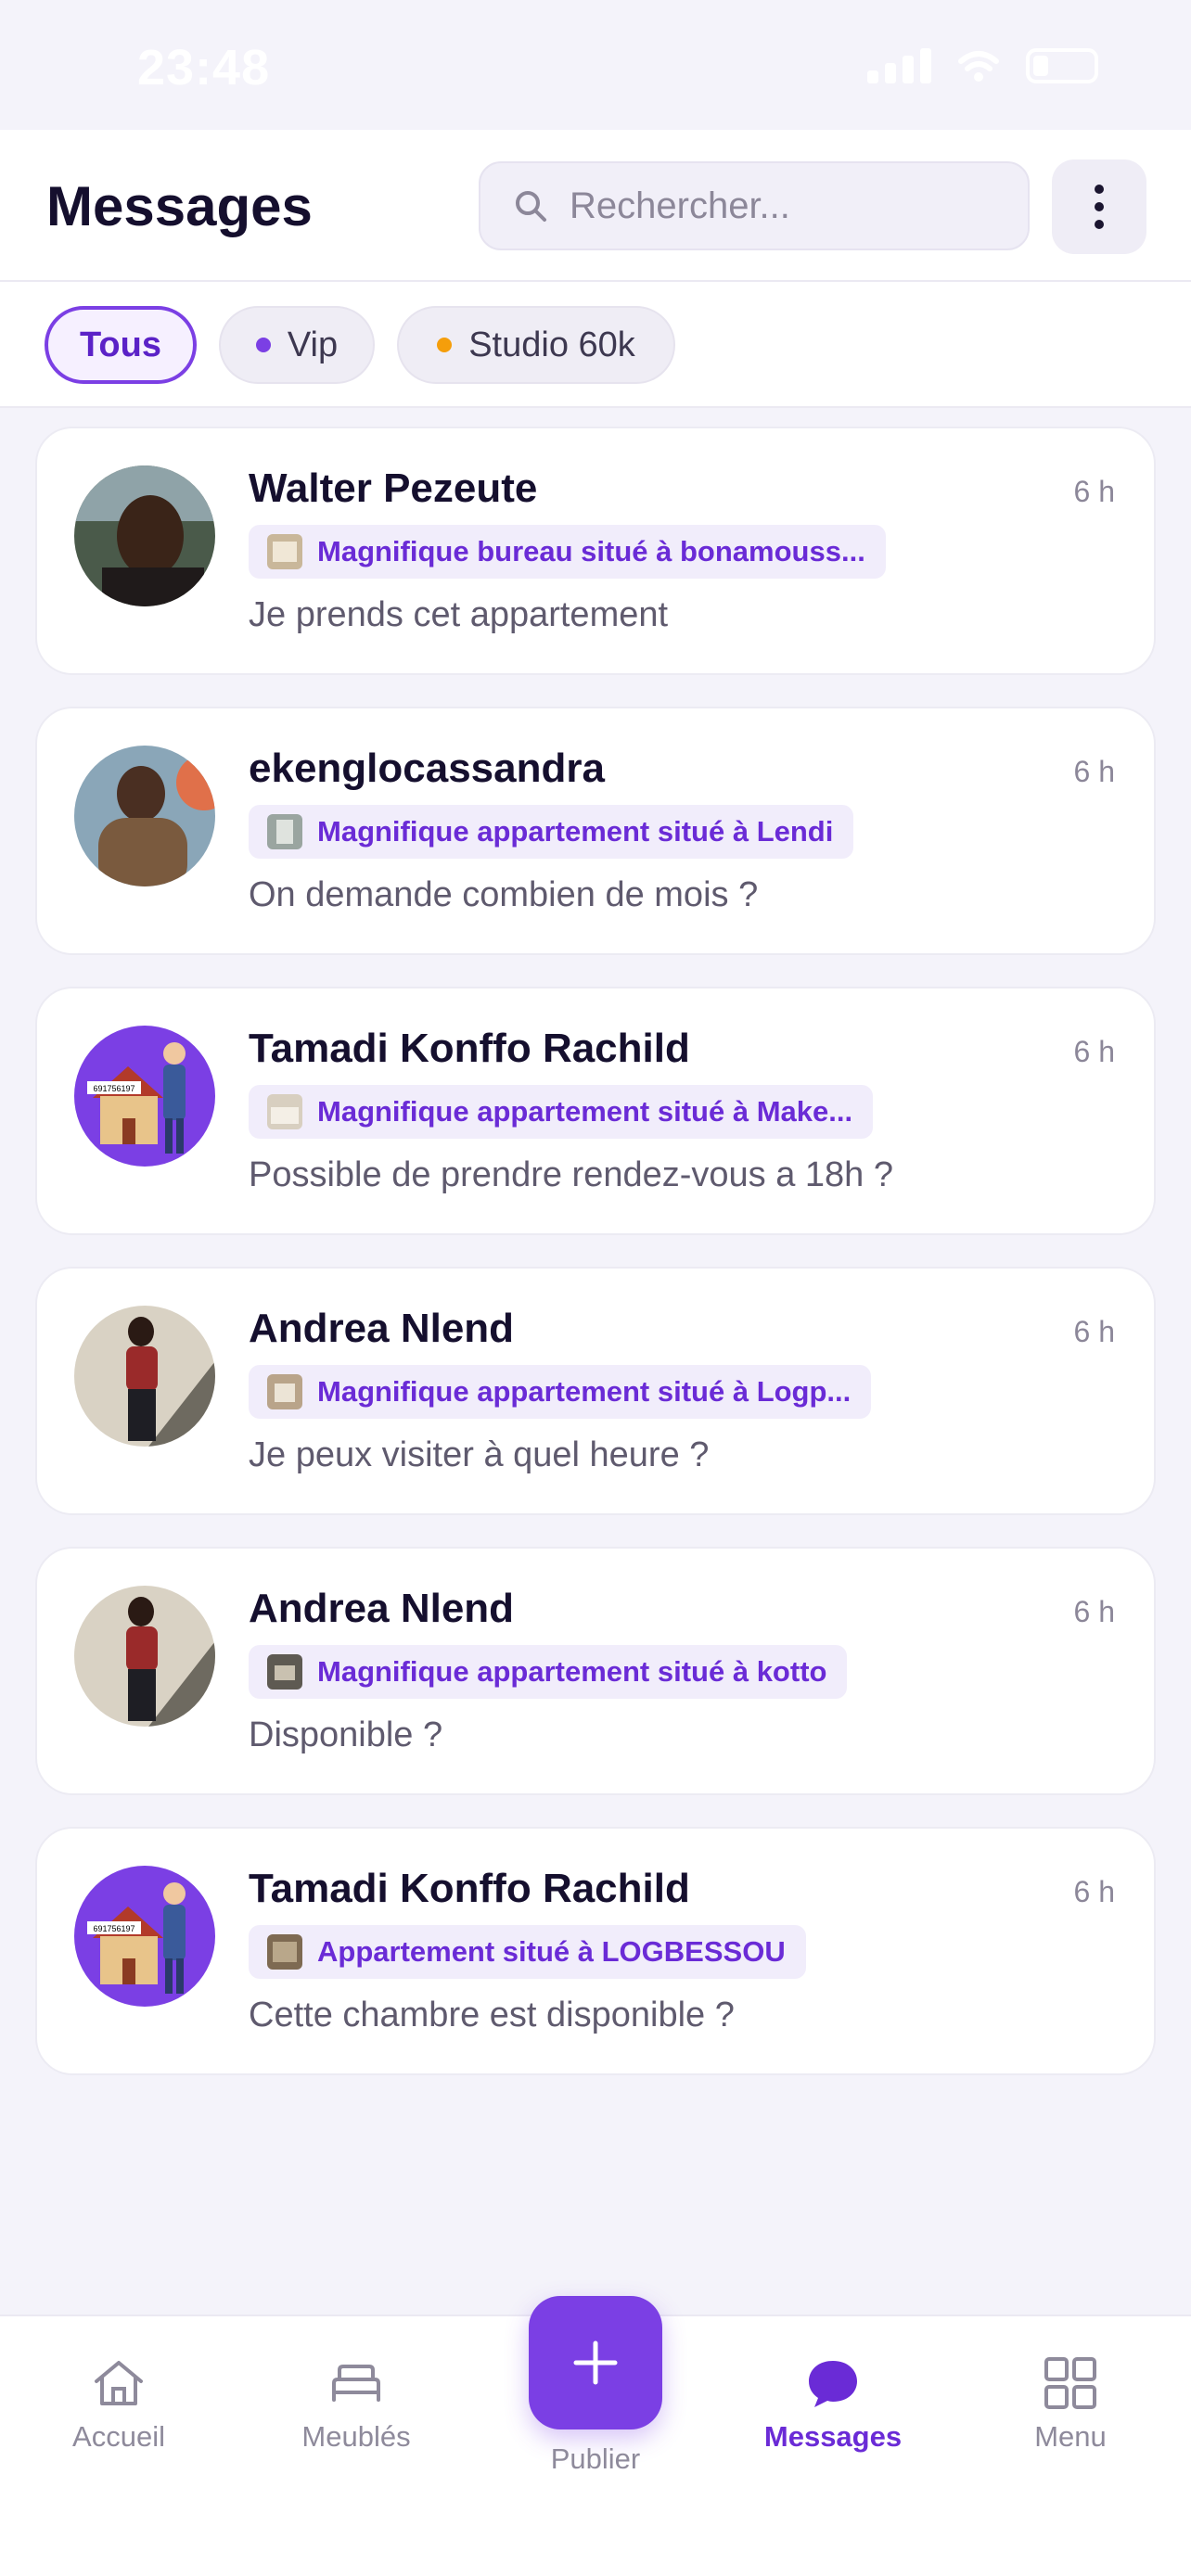 This screenshot has width=1191, height=2576. I want to click on publish-button, so click(595, 2362).